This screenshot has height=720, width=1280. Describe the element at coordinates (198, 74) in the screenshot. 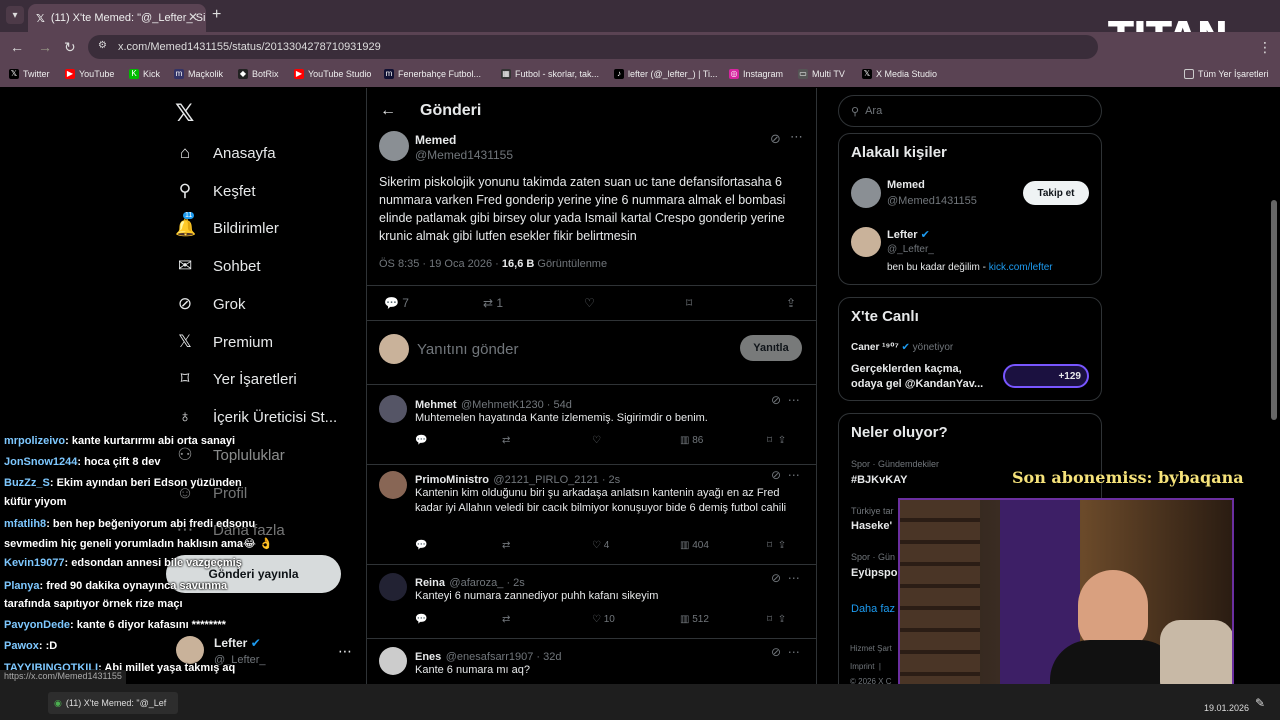

I see `bookmark-mackolik: m Maçkolik` at that location.